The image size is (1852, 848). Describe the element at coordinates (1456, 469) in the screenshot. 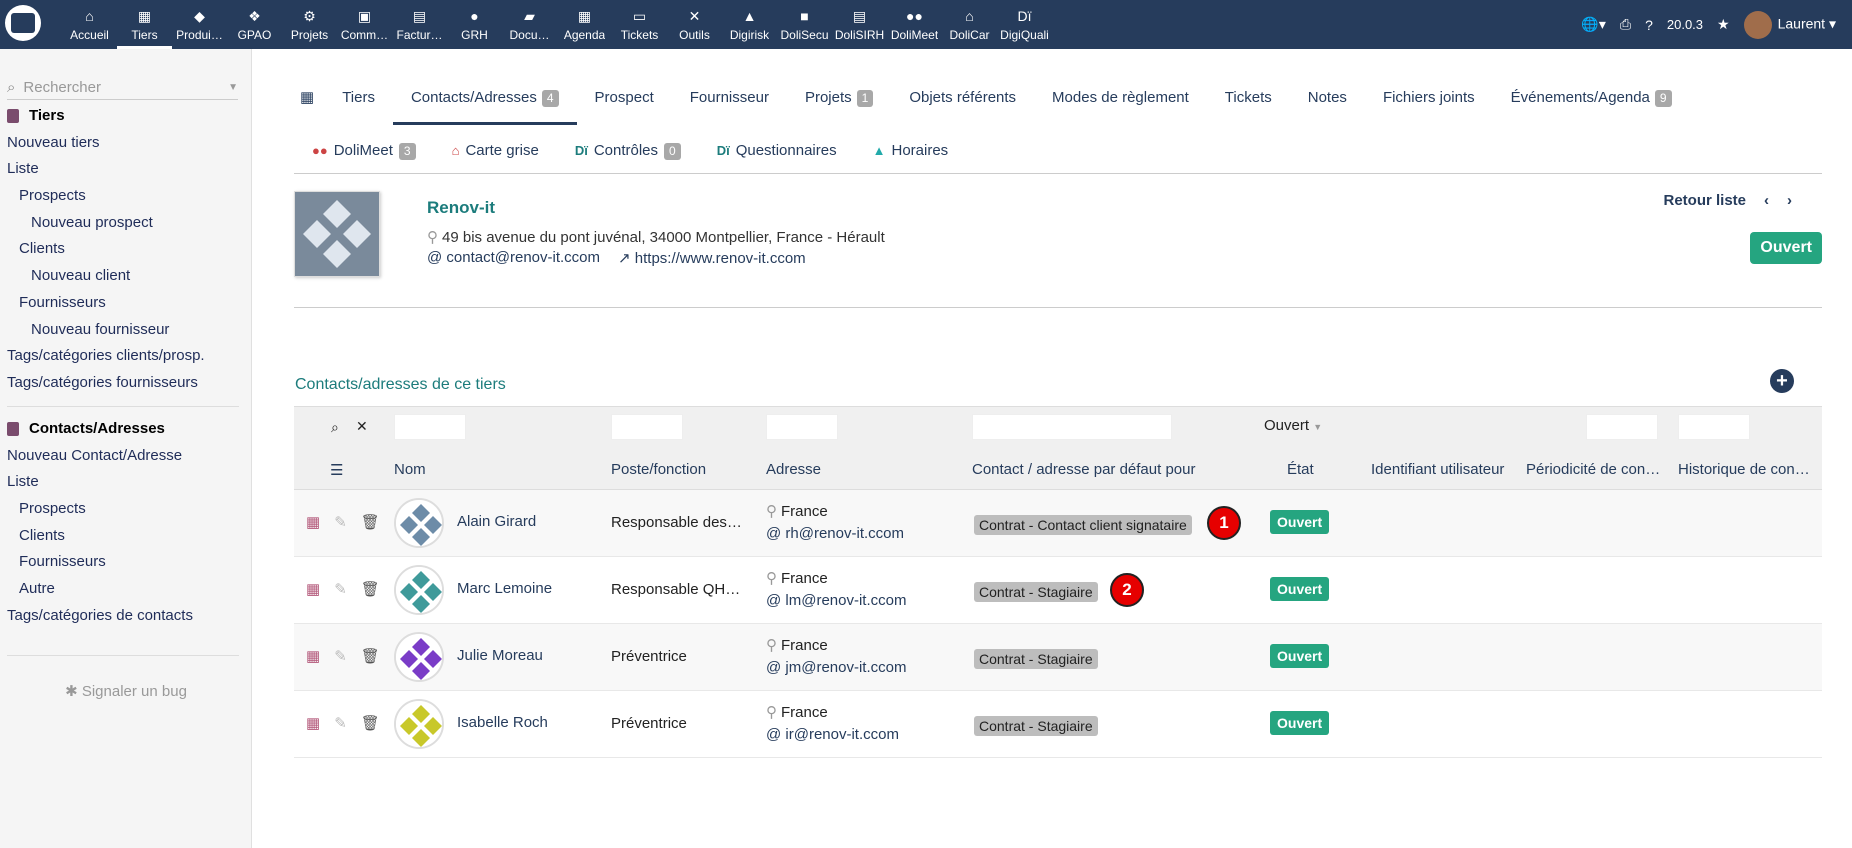

I see `col-user-id: Identifiant utilisateur` at that location.